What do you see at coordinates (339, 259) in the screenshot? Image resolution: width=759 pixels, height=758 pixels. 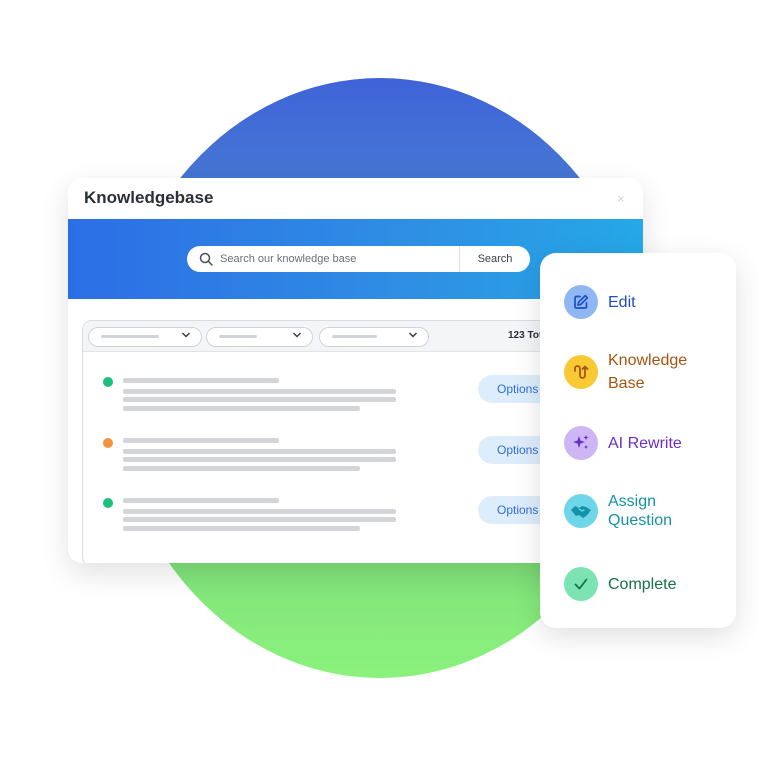 I see `search-input` at bounding box center [339, 259].